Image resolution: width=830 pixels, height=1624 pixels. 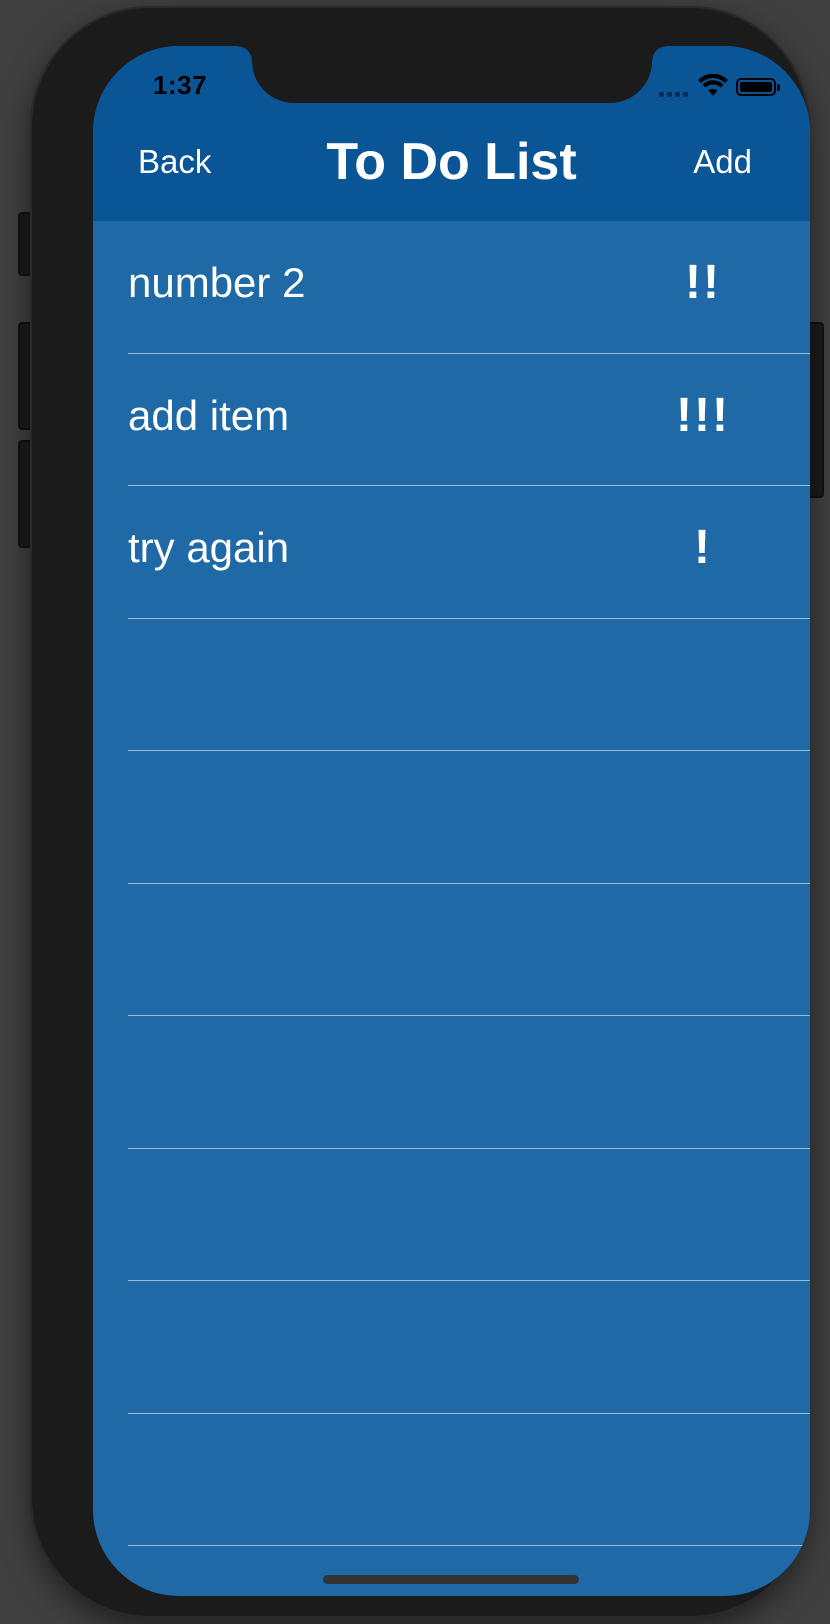 What do you see at coordinates (703, 282) in the screenshot?
I see `item-priority: !!` at bounding box center [703, 282].